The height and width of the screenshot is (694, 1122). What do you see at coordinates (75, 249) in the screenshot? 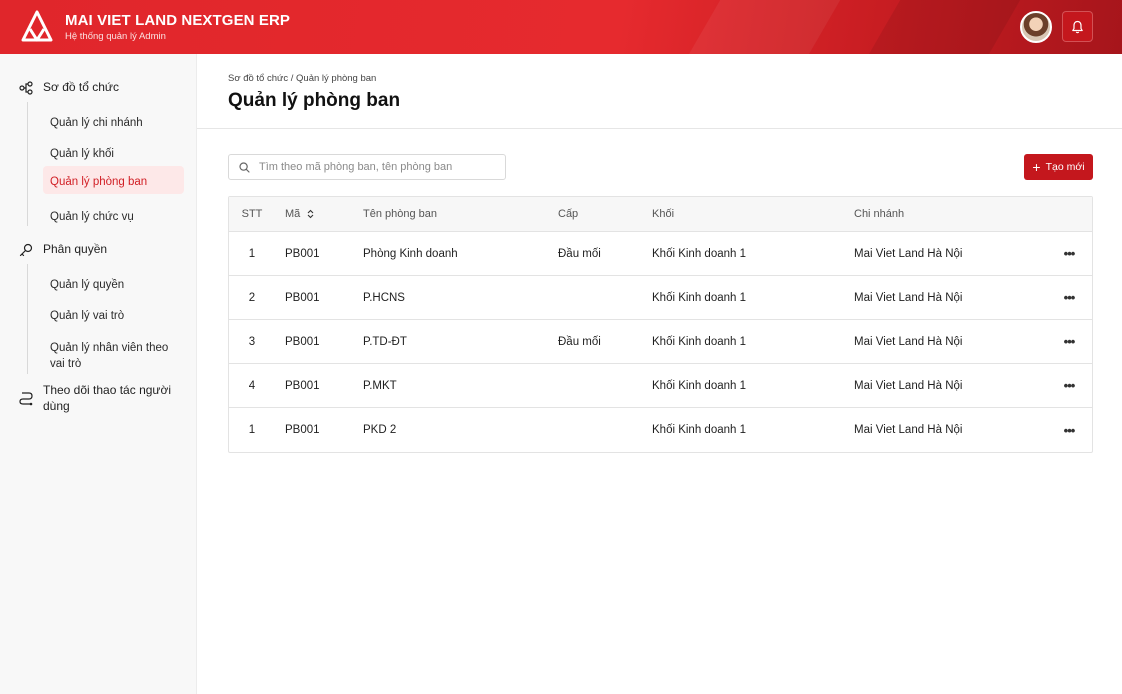
I see `sidebar-group-label: Phân quyền` at bounding box center [75, 249].